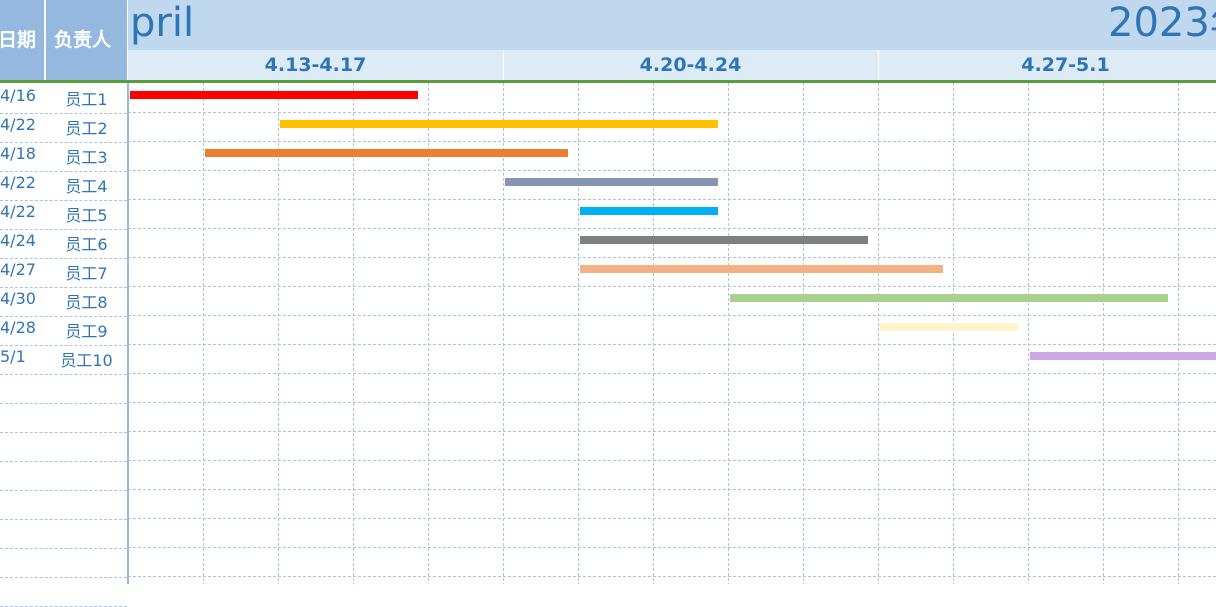 This screenshot has width=1216, height=607. What do you see at coordinates (22, 269) in the screenshot?
I see `task-date: 4/27` at bounding box center [22, 269].